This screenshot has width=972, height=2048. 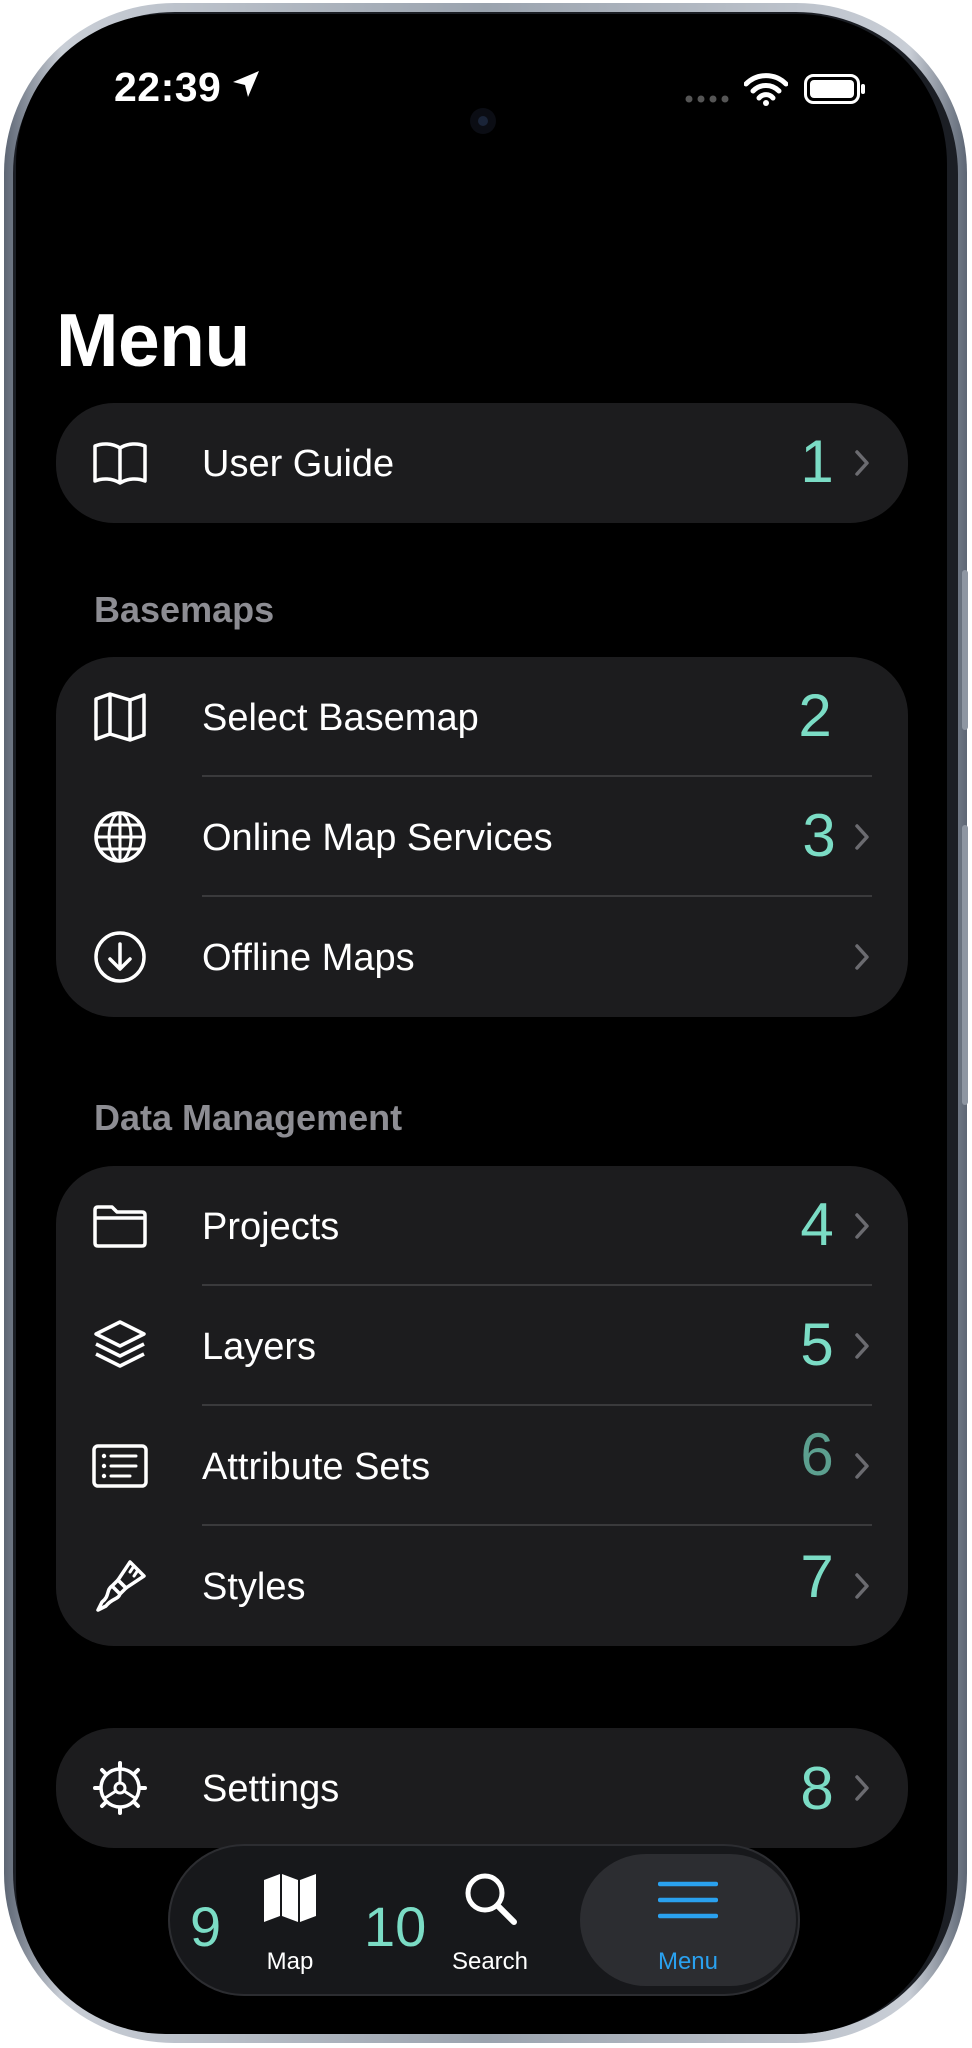 I want to click on magnifying-glass-icon, so click(x=491, y=1899).